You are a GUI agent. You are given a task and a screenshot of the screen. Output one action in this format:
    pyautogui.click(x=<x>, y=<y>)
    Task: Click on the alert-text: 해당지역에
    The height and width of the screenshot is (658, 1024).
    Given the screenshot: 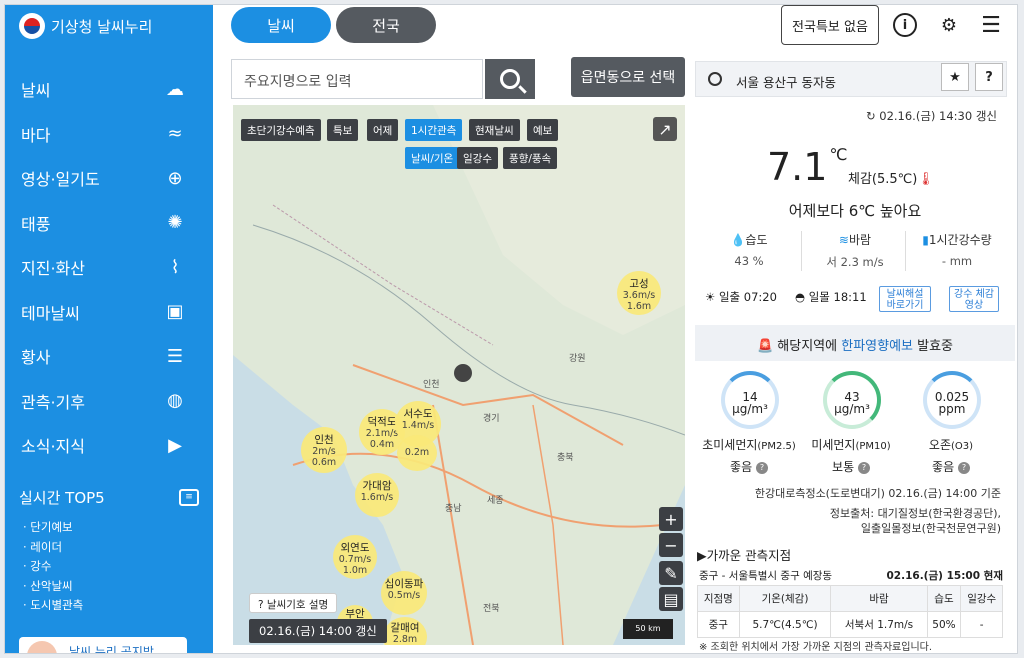 What is the action you would take?
    pyautogui.click(x=809, y=346)
    